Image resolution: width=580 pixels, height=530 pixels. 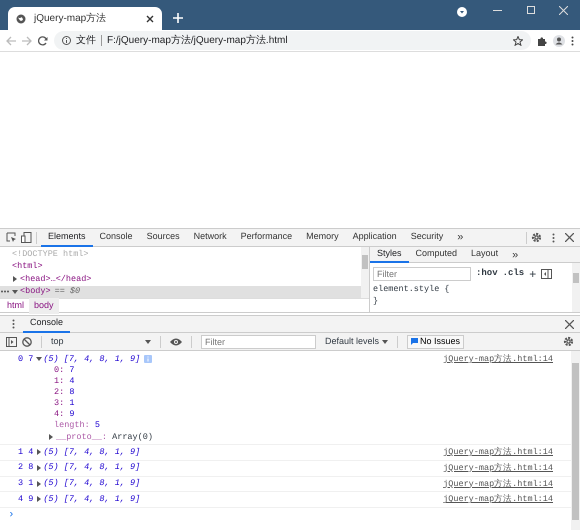 What do you see at coordinates (462, 12) in the screenshot?
I see `profile-menu-icon` at bounding box center [462, 12].